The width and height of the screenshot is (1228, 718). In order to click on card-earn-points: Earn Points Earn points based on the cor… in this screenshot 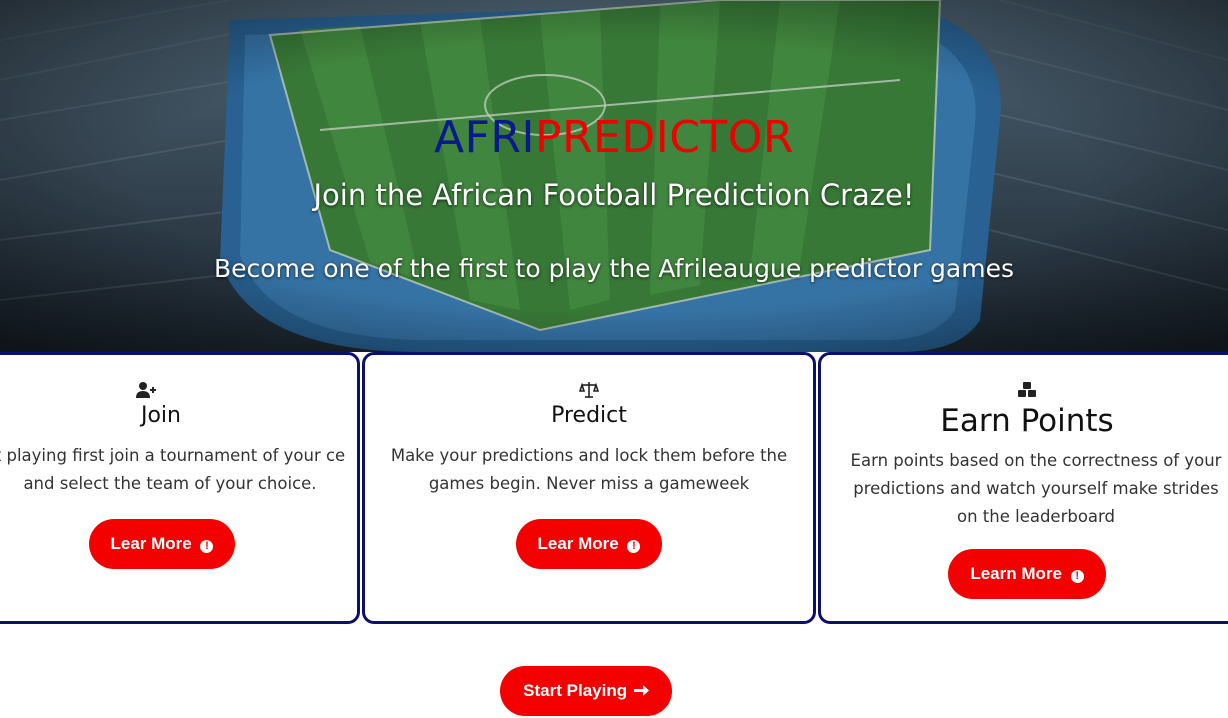, I will do `click(1023, 488)`.